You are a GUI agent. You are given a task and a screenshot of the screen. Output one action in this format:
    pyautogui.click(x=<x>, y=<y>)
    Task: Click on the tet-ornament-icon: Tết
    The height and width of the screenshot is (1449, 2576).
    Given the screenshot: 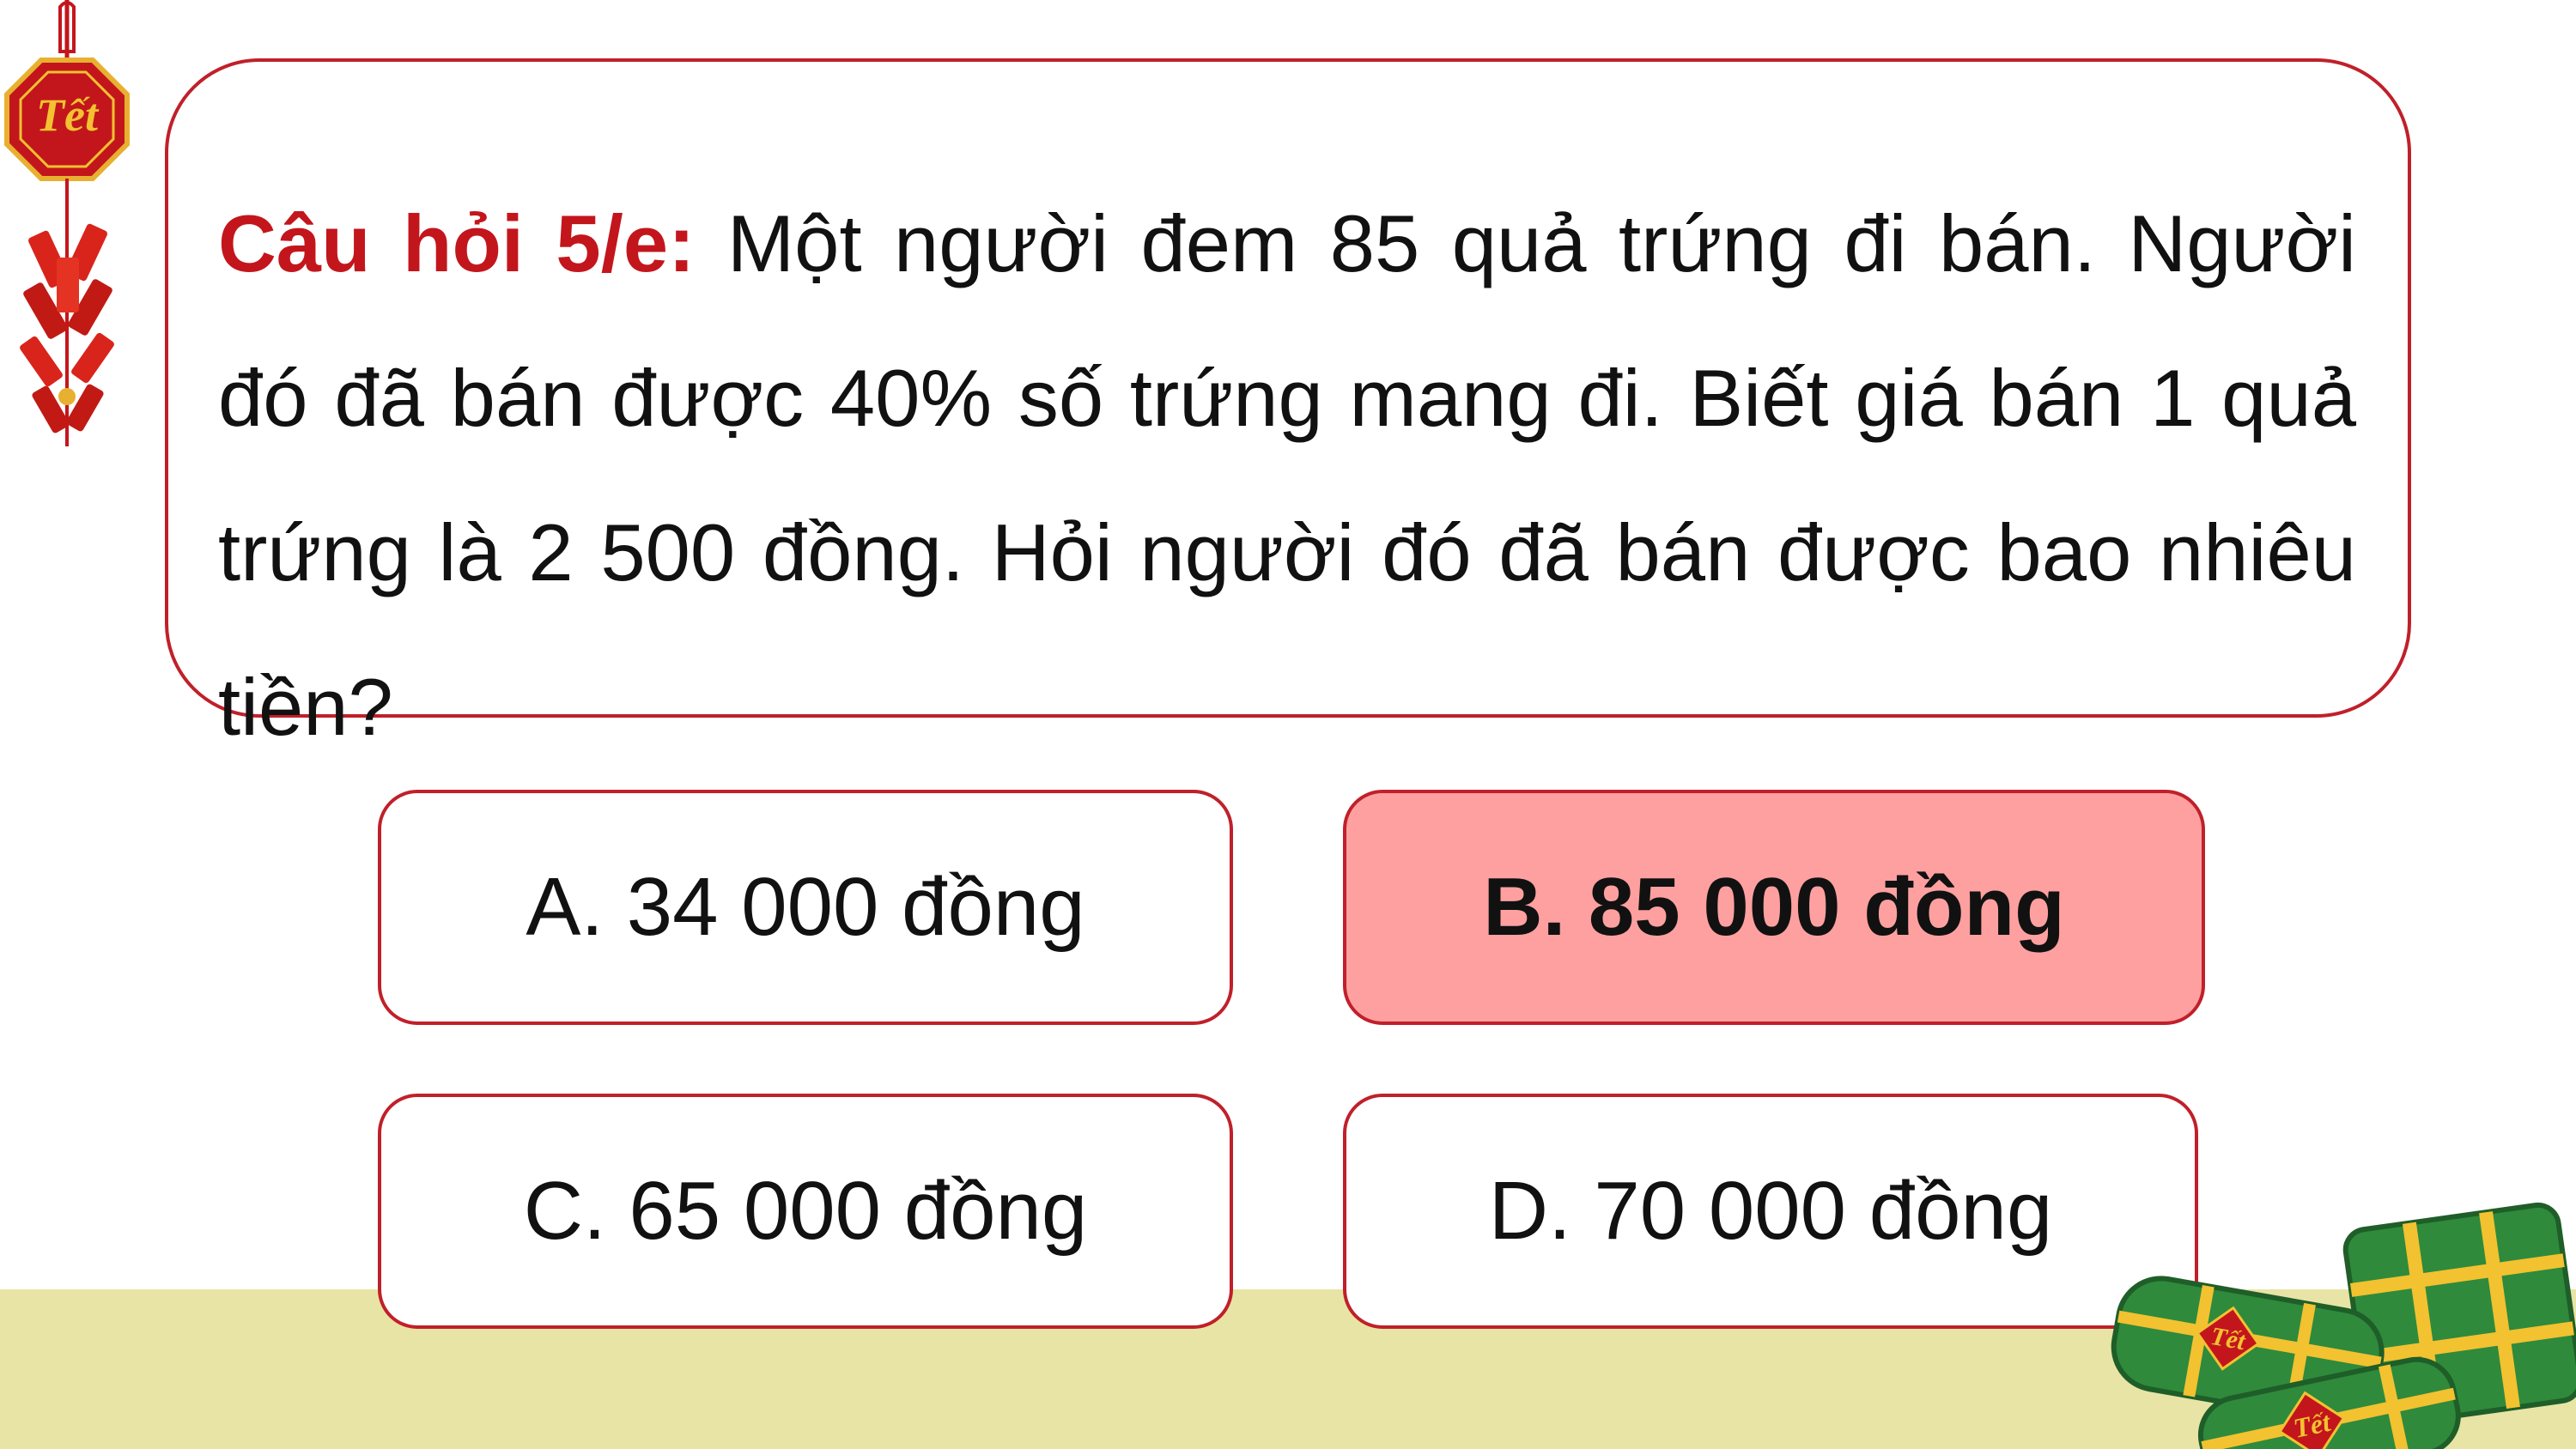 What is the action you would take?
    pyautogui.click(x=67, y=223)
    